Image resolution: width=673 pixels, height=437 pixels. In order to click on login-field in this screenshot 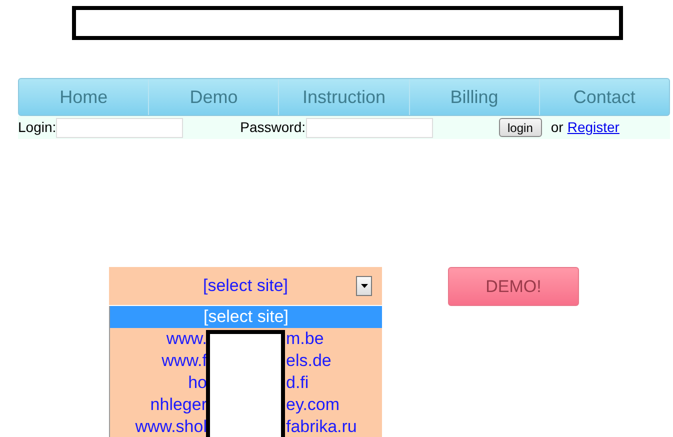, I will do `click(120, 128)`.